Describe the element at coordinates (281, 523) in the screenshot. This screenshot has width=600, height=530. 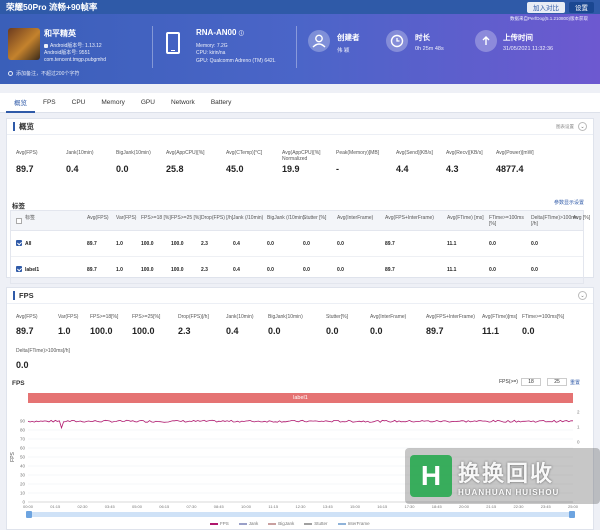
I see `legend-item: BigJank` at that location.